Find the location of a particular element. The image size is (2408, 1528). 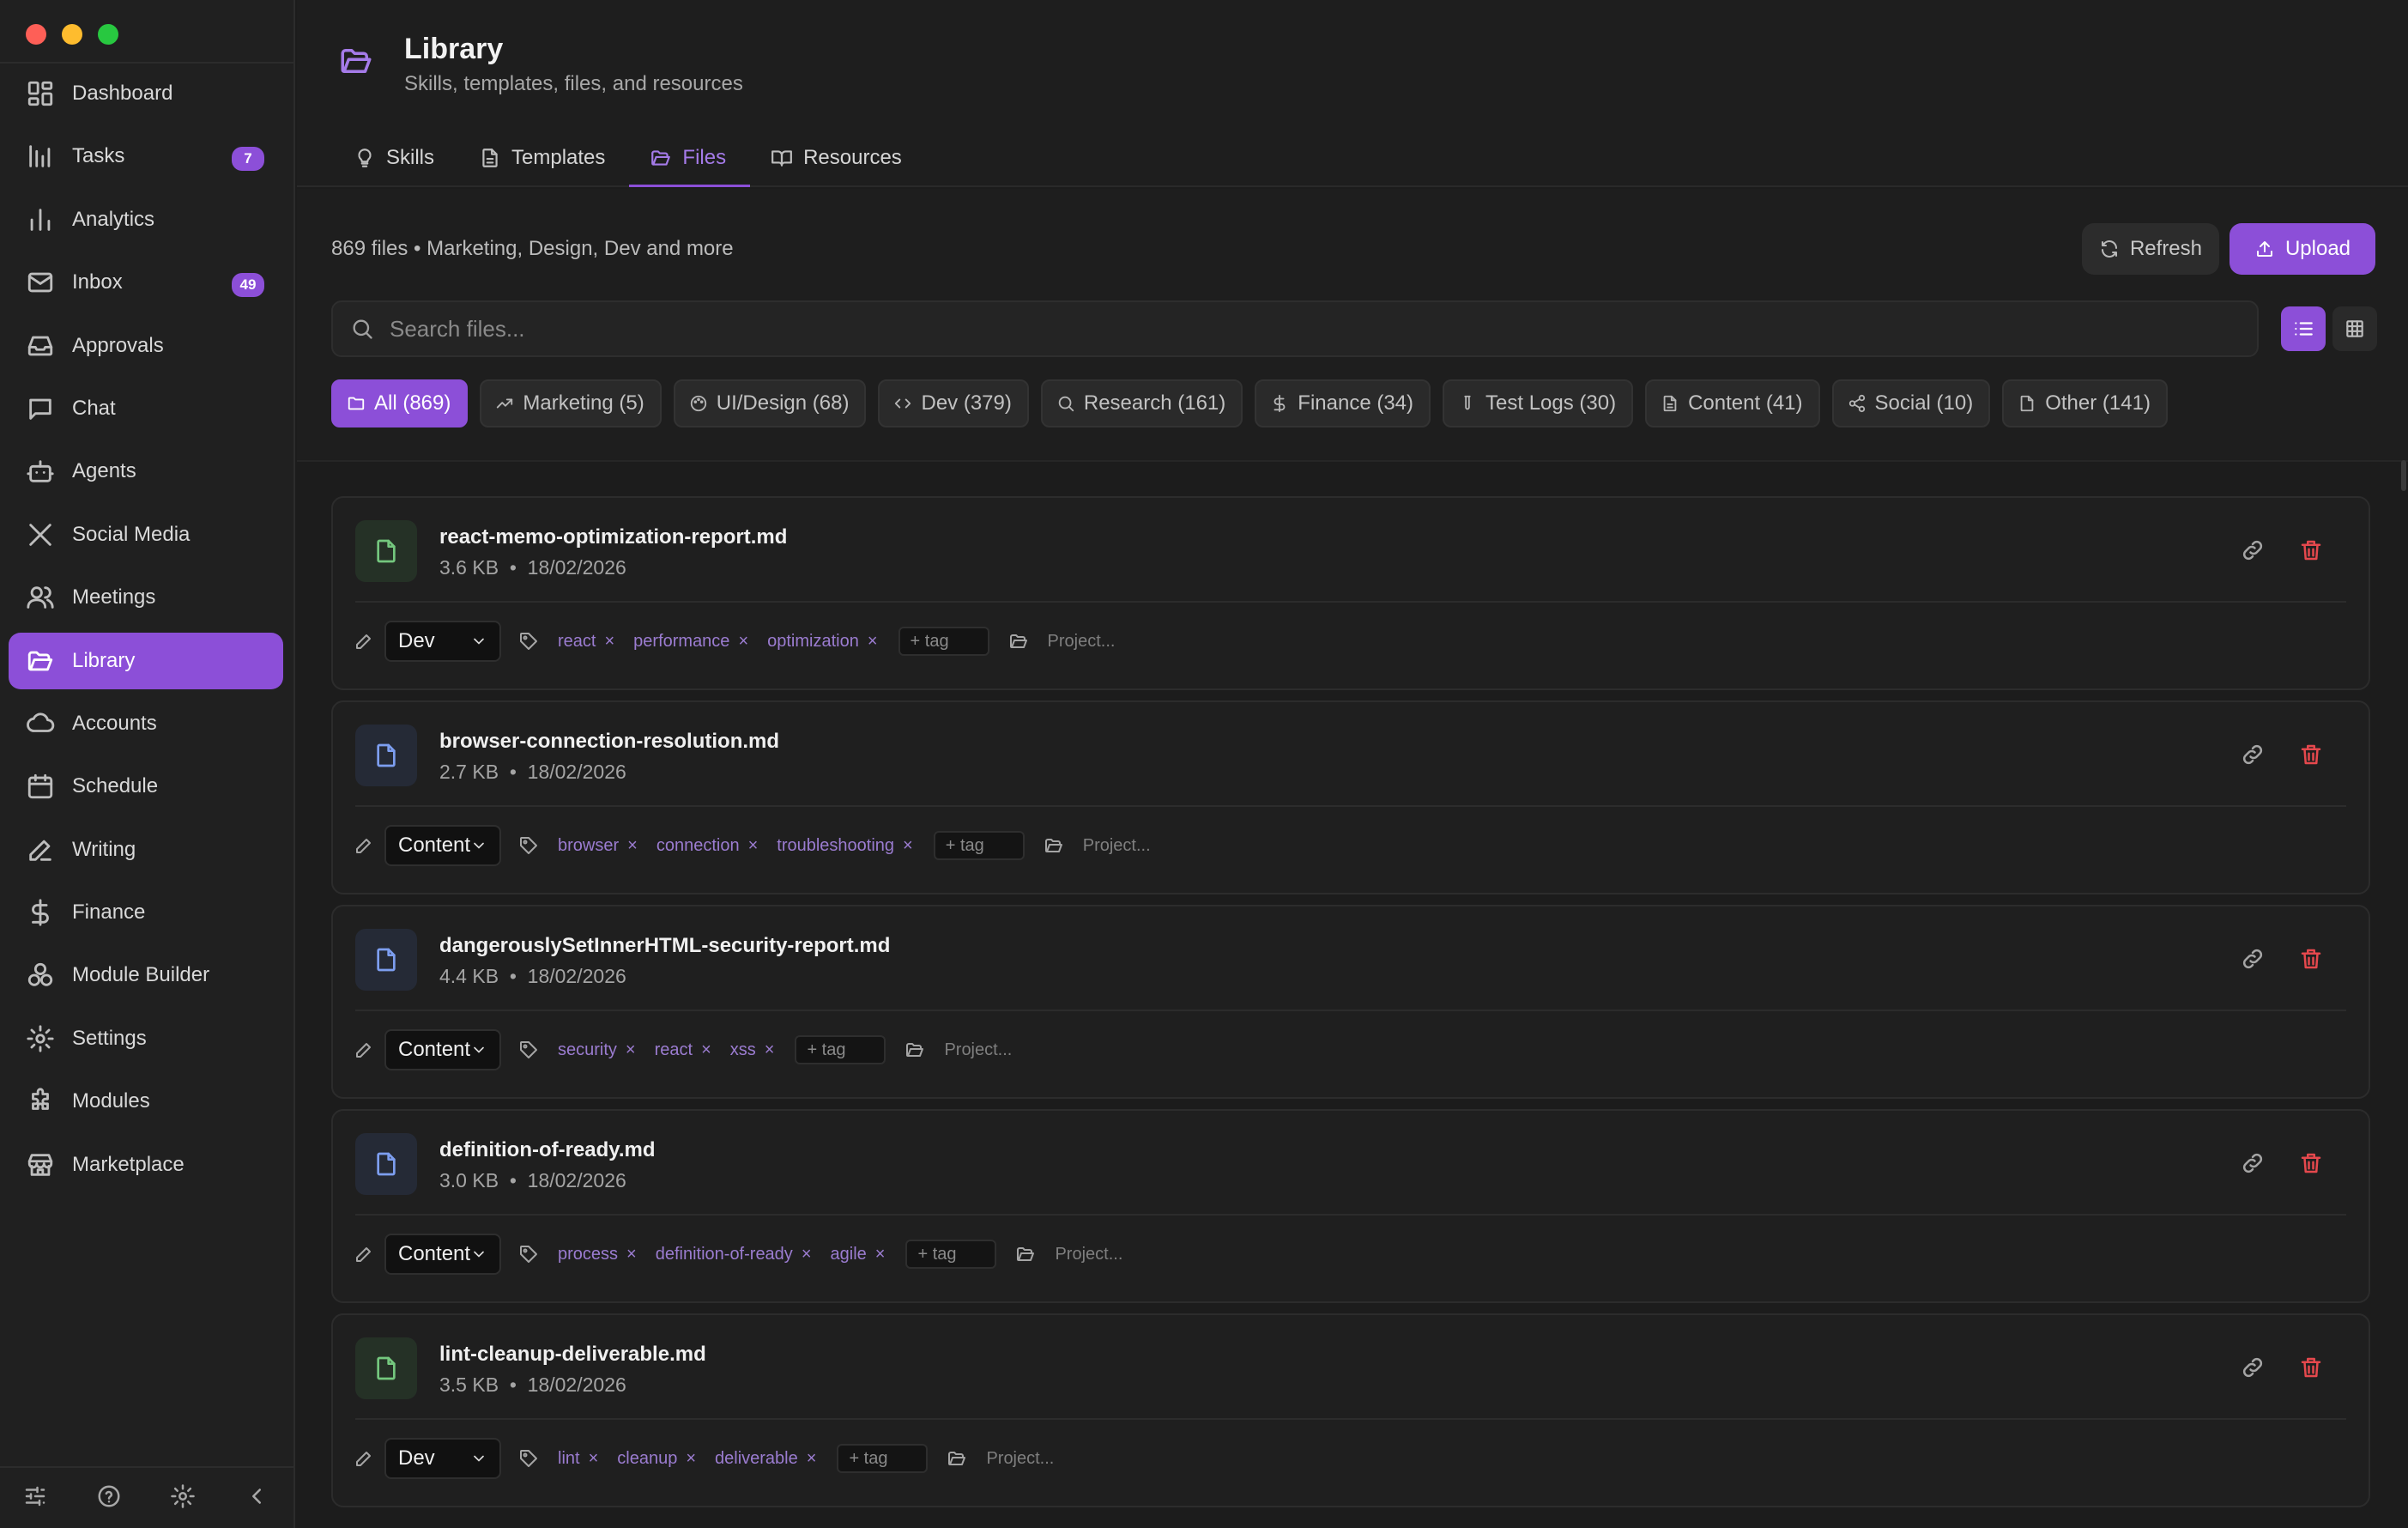

filter-chip: Other (141) is located at coordinates (2085, 403).